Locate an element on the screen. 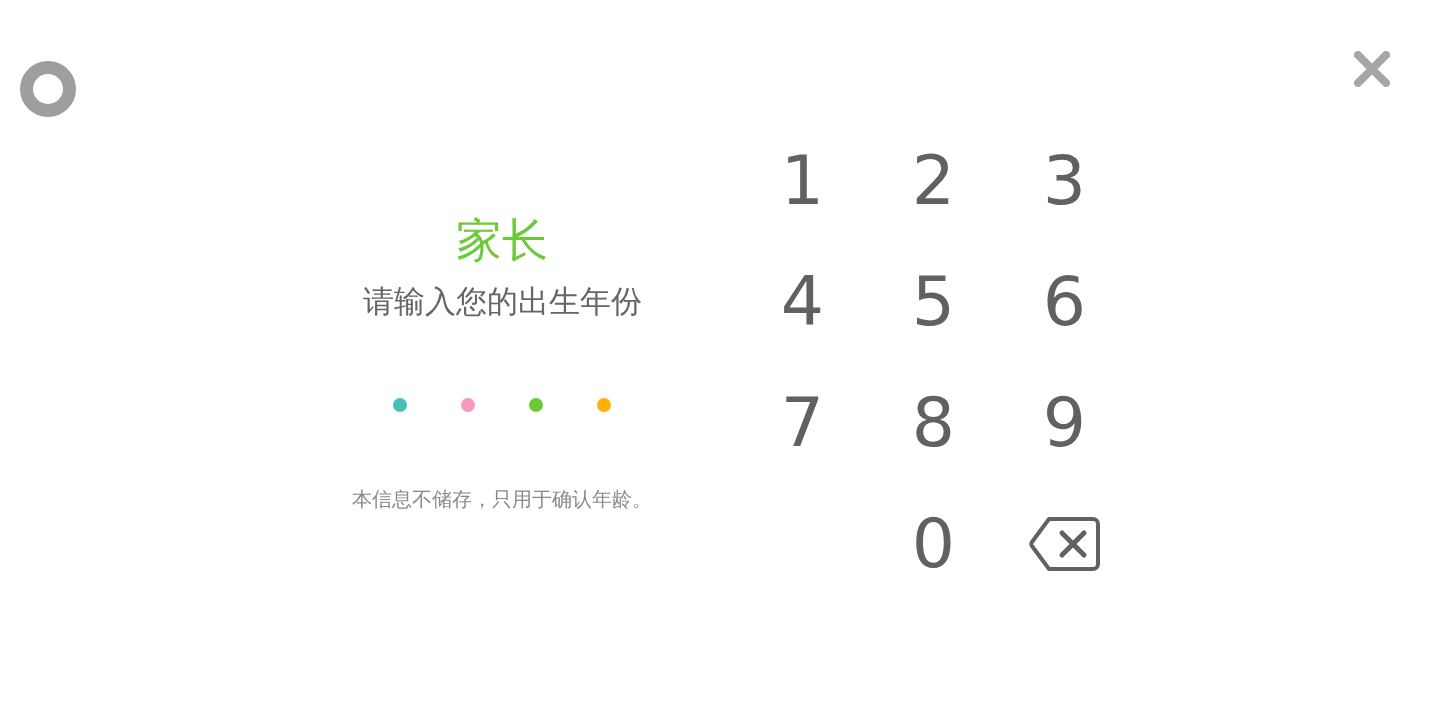 Image resolution: width=1440 pixels, height=720 pixels. digit-key: 6 is located at coordinates (1064, 301).